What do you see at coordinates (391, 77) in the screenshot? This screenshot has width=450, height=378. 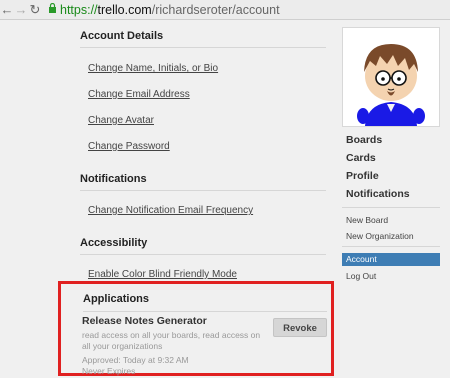 I see `avatar` at bounding box center [391, 77].